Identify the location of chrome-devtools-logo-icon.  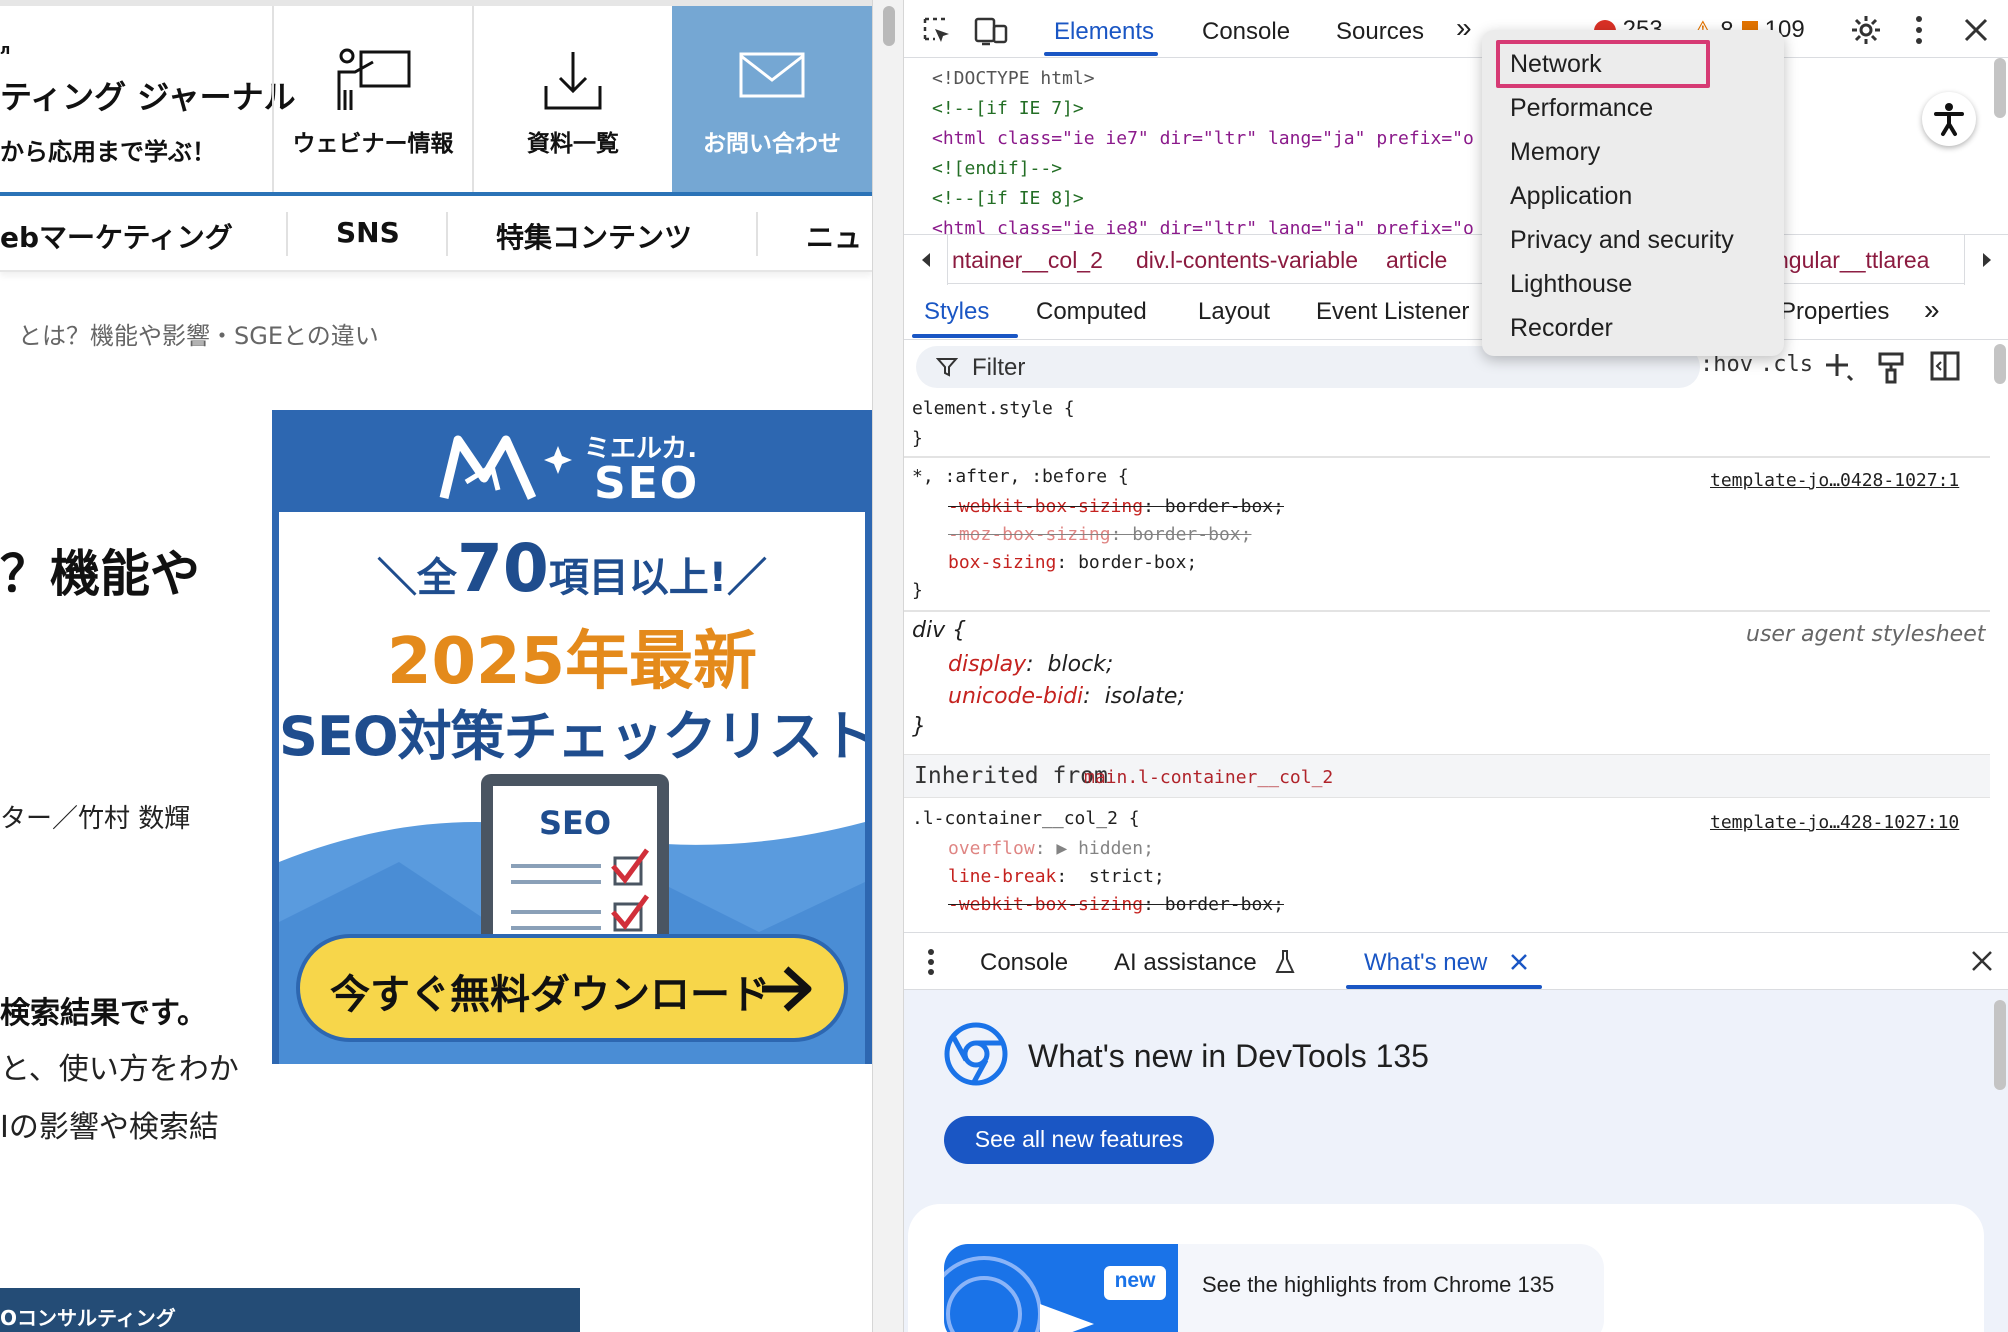
(976, 1054).